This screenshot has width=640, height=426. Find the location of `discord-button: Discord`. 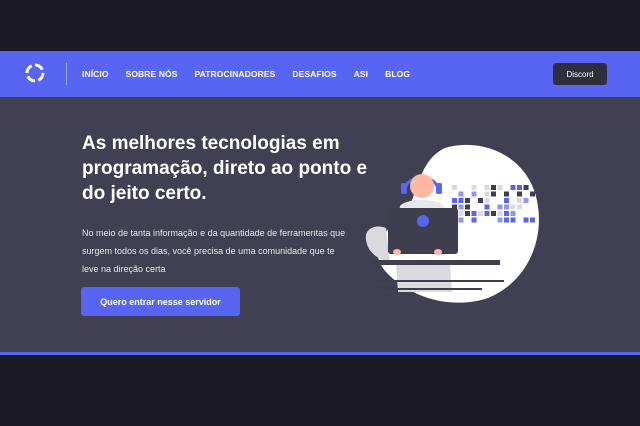

discord-button: Discord is located at coordinates (580, 74).